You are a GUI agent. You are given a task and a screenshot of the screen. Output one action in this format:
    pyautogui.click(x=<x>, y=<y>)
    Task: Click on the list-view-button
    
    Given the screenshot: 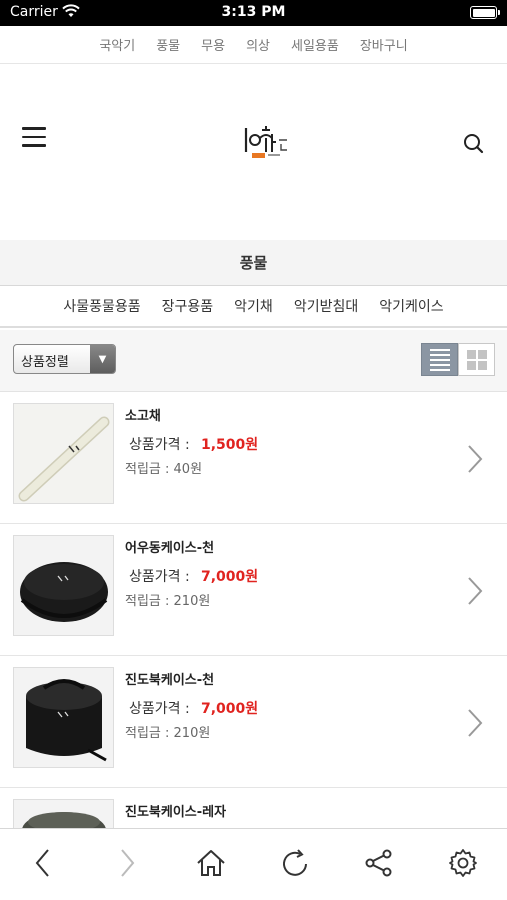 What is the action you would take?
    pyautogui.click(x=439, y=359)
    